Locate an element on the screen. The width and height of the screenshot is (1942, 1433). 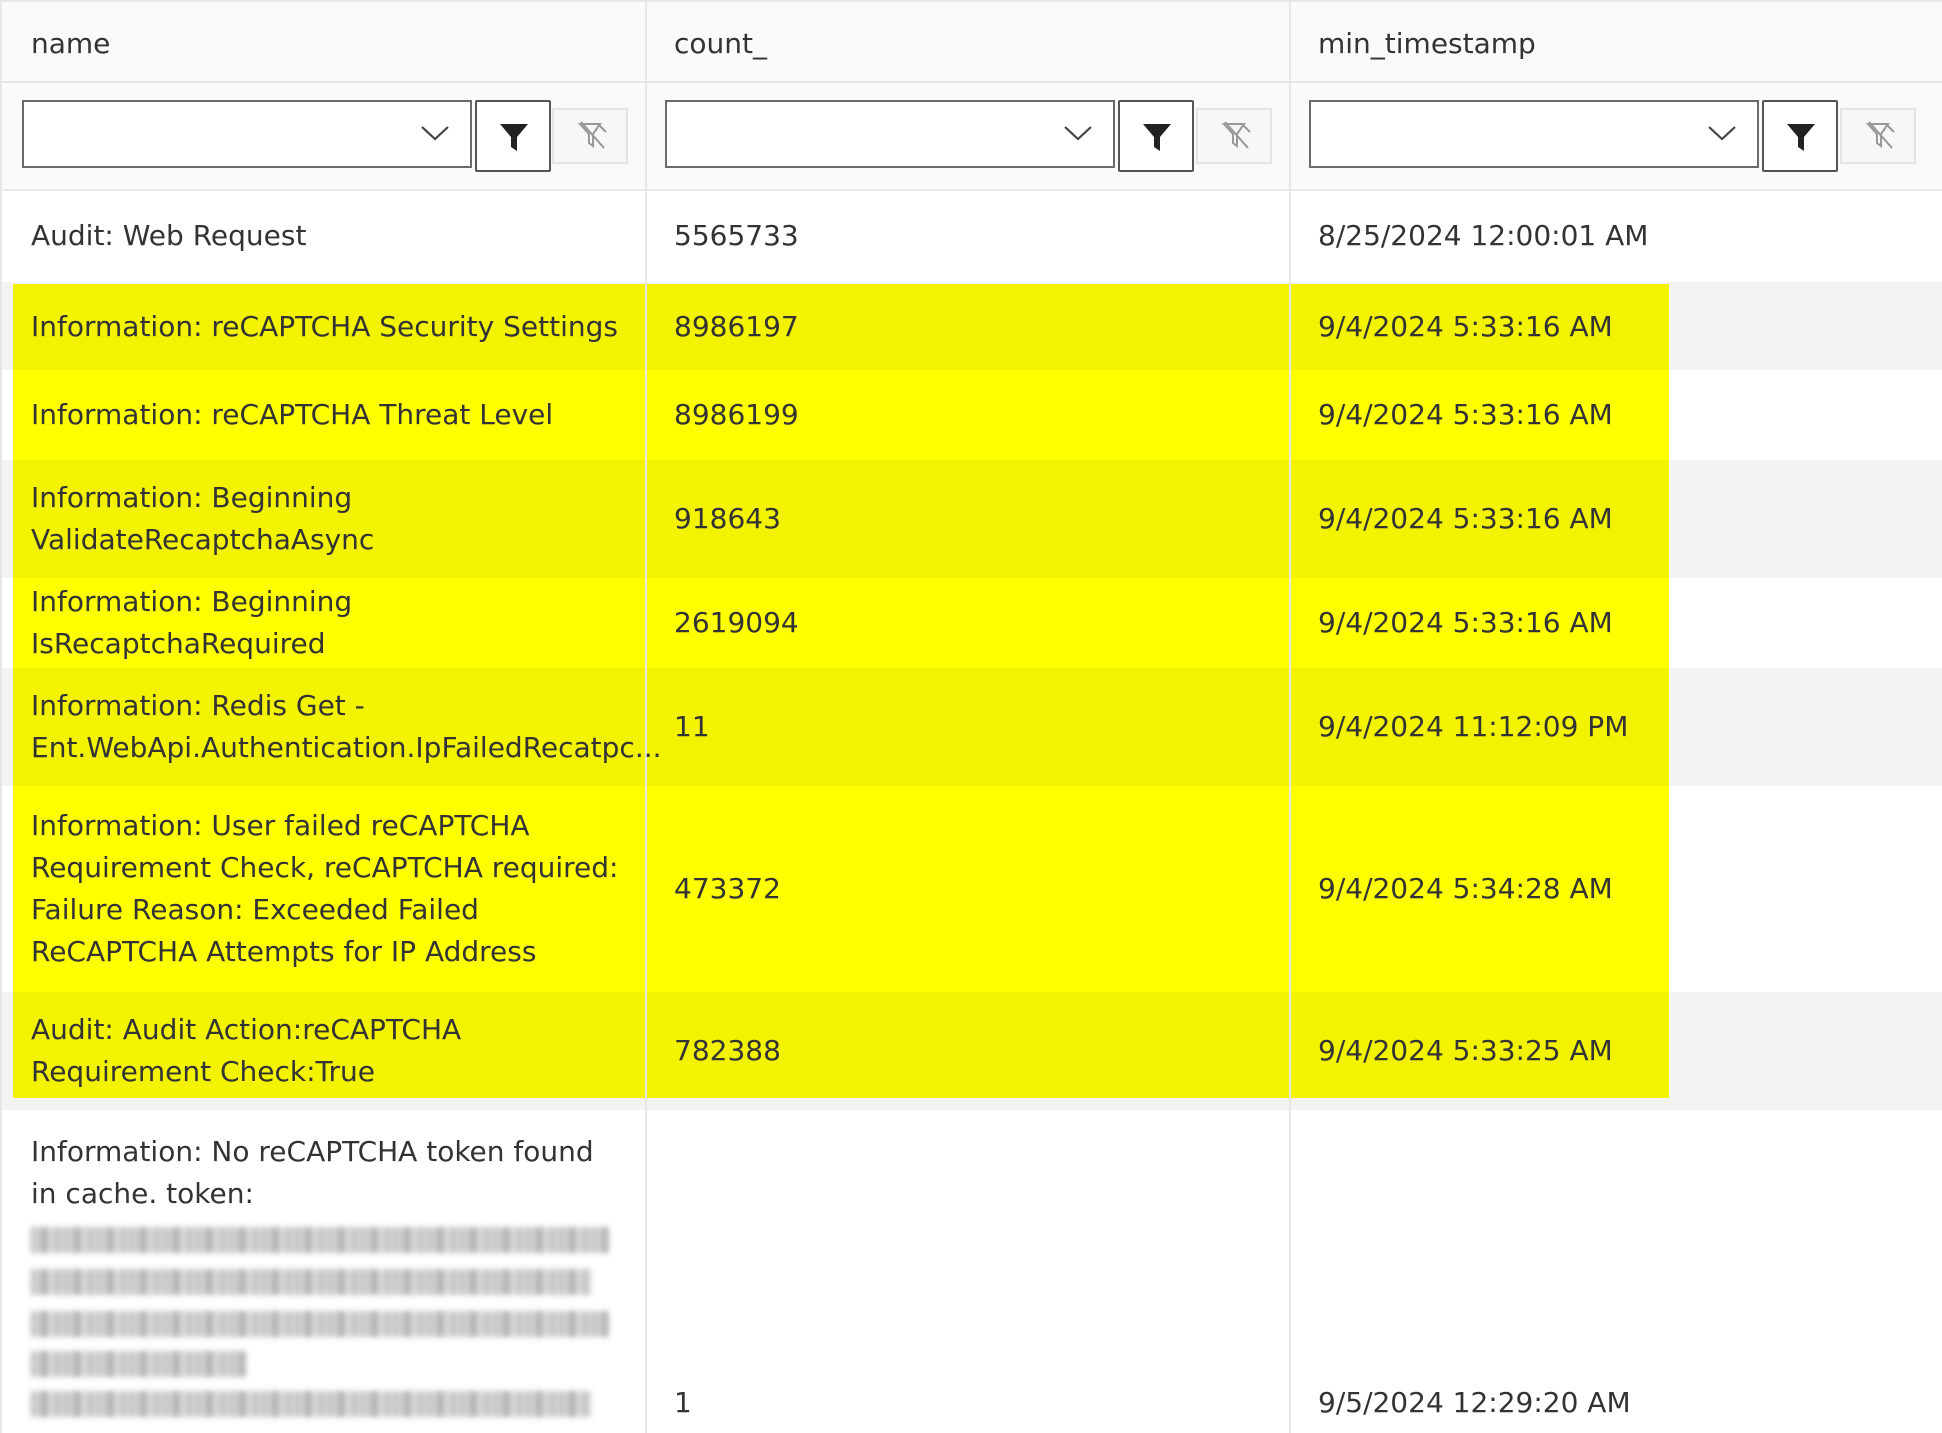
name-clear-filter-button is located at coordinates (590, 136).